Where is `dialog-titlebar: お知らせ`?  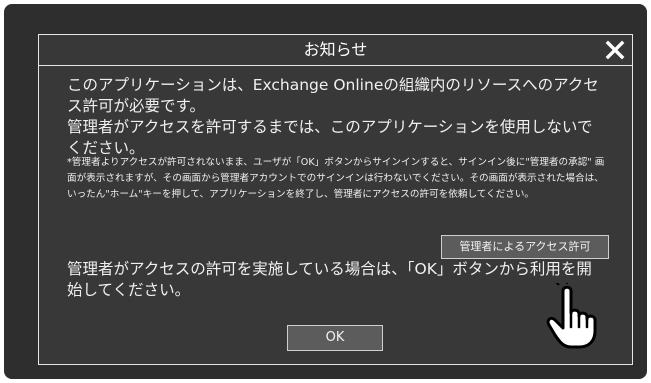
dialog-titlebar: お知らせ is located at coordinates (335, 50).